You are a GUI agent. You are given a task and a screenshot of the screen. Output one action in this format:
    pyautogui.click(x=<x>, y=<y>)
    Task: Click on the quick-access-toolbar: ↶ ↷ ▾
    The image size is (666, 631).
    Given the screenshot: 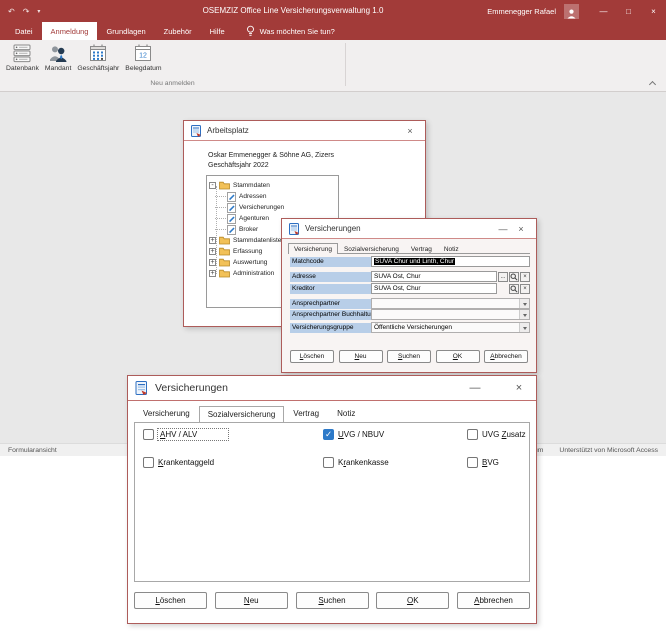 What is the action you would take?
    pyautogui.click(x=24, y=11)
    